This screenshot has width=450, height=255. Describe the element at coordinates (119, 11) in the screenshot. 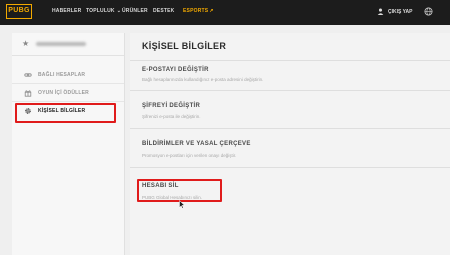

I see `chevron-down-icon: ⌄` at that location.